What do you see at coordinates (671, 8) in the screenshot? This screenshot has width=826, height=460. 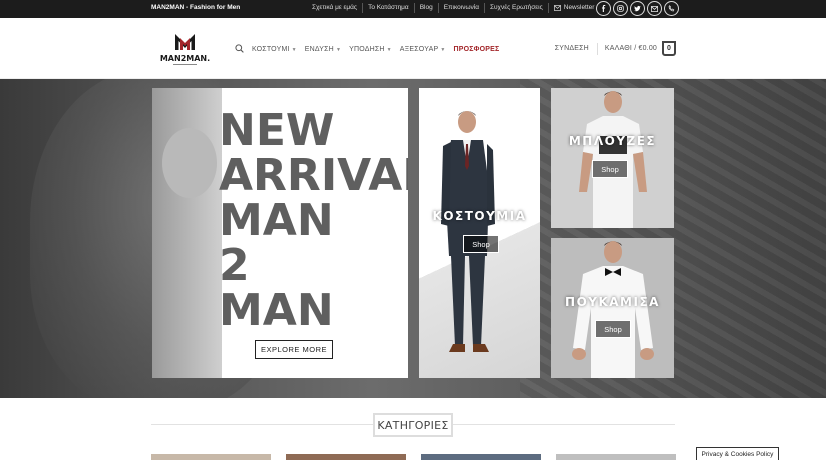 I see `phone-icon` at bounding box center [671, 8].